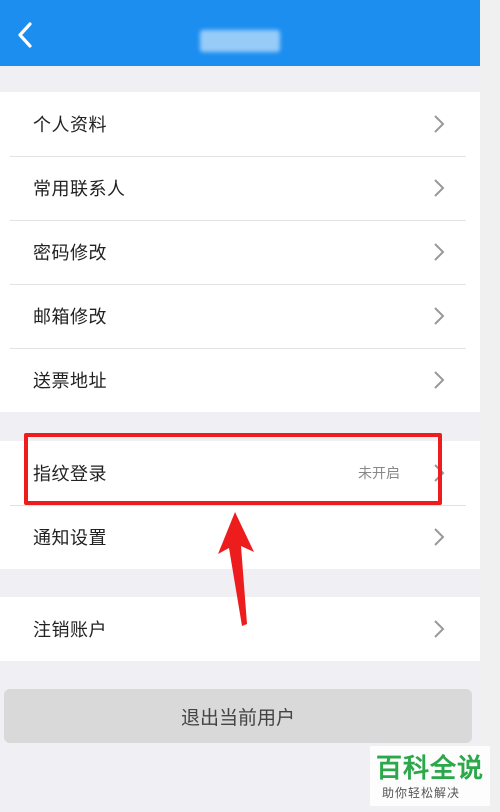 The width and height of the screenshot is (500, 812). I want to click on page-title, so click(240, 41).